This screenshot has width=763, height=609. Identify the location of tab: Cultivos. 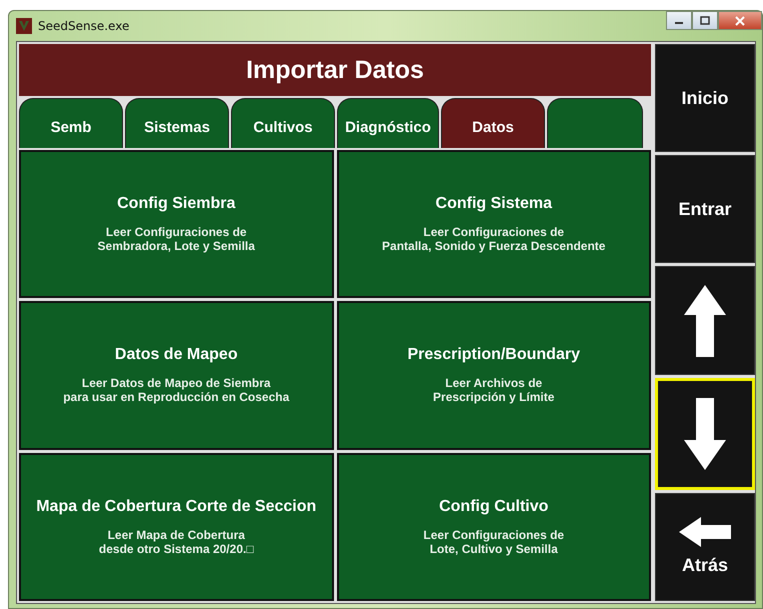
(283, 123).